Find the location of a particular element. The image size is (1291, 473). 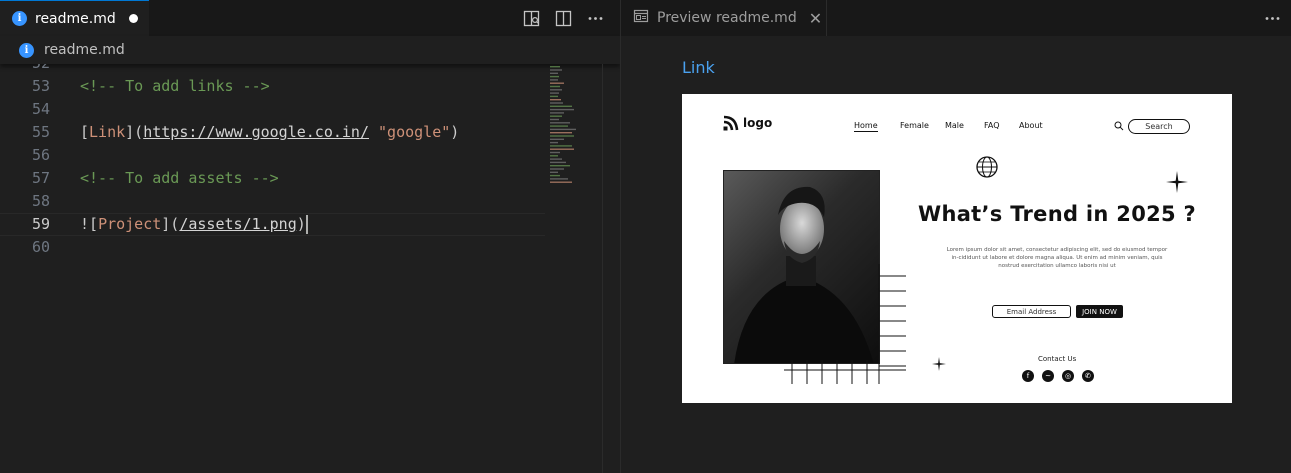

image-path: /assets/1.png is located at coordinates (237, 224).